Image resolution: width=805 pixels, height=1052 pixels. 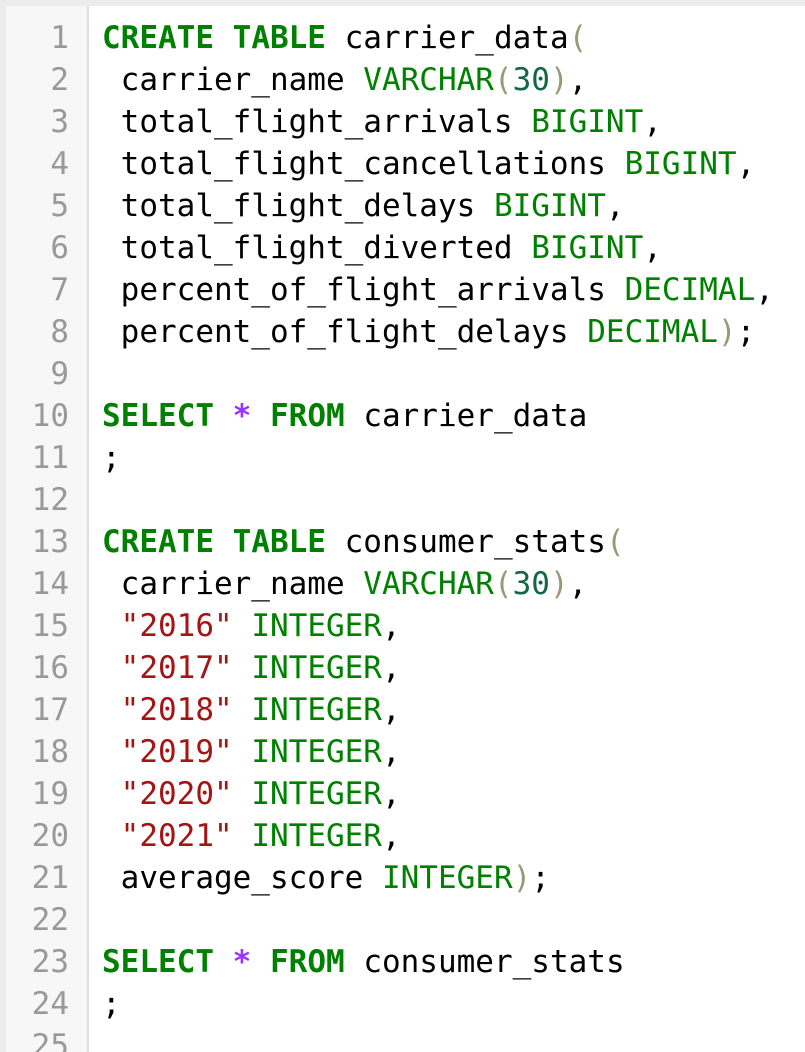 I want to click on line-number: 3, so click(x=59, y=122).